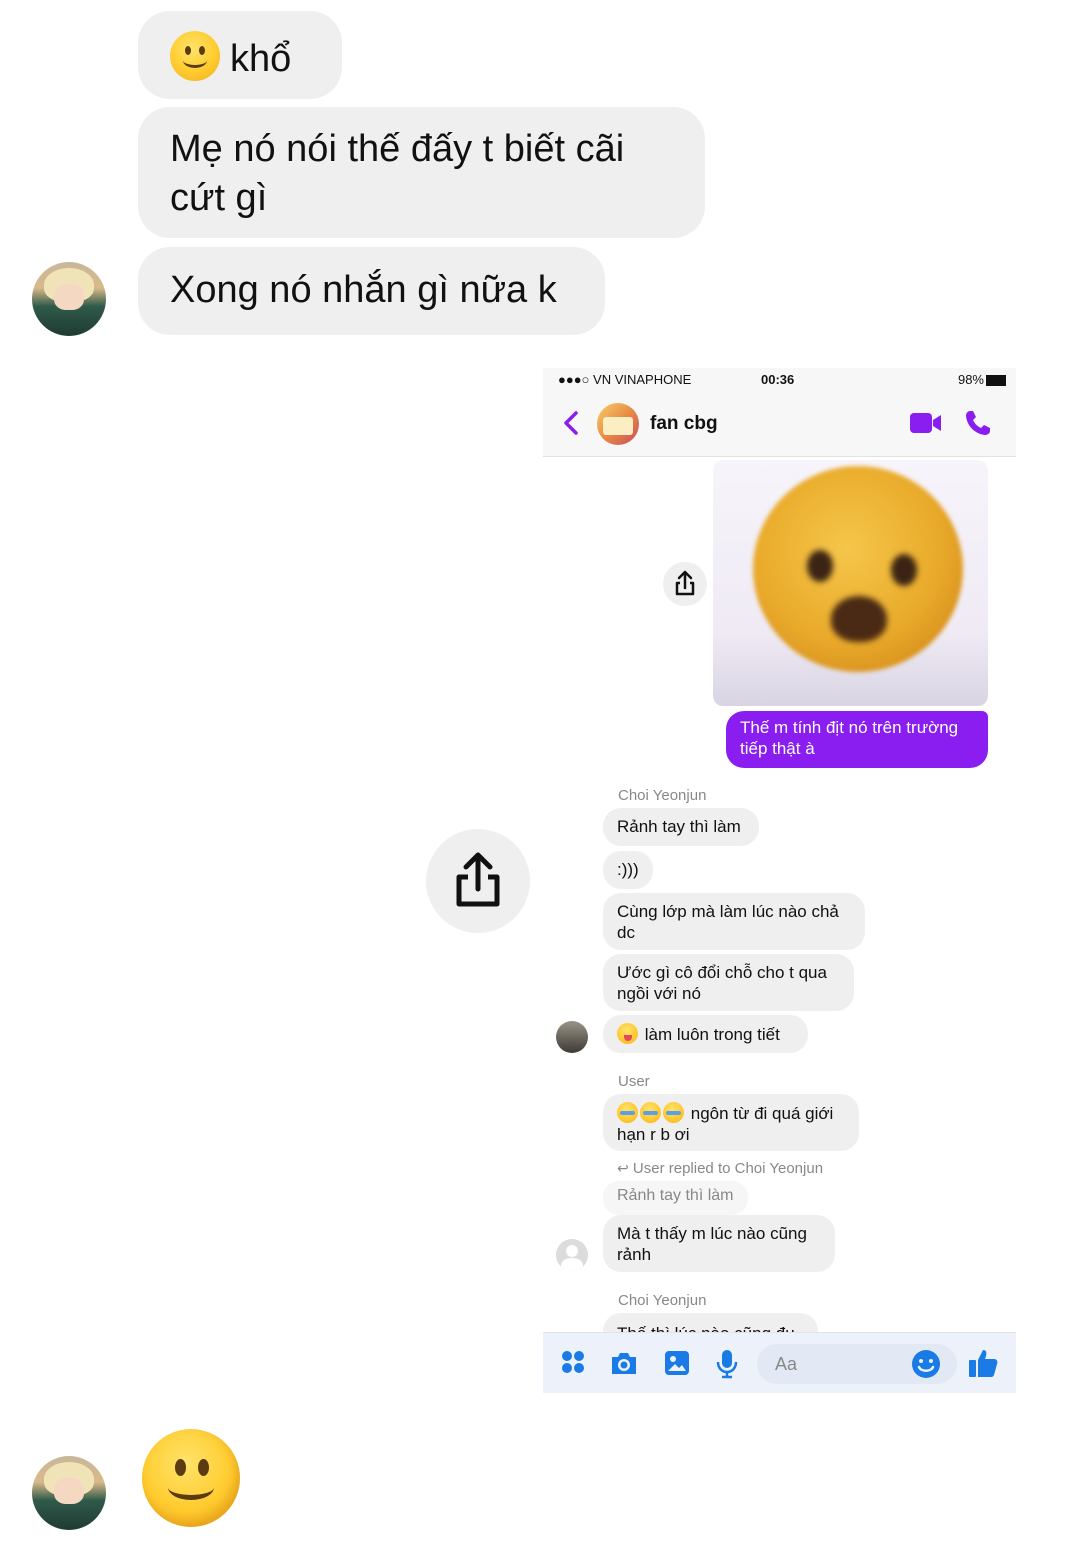 This screenshot has width=1080, height=1559. What do you see at coordinates (618, 424) in the screenshot?
I see `group-avatar` at bounding box center [618, 424].